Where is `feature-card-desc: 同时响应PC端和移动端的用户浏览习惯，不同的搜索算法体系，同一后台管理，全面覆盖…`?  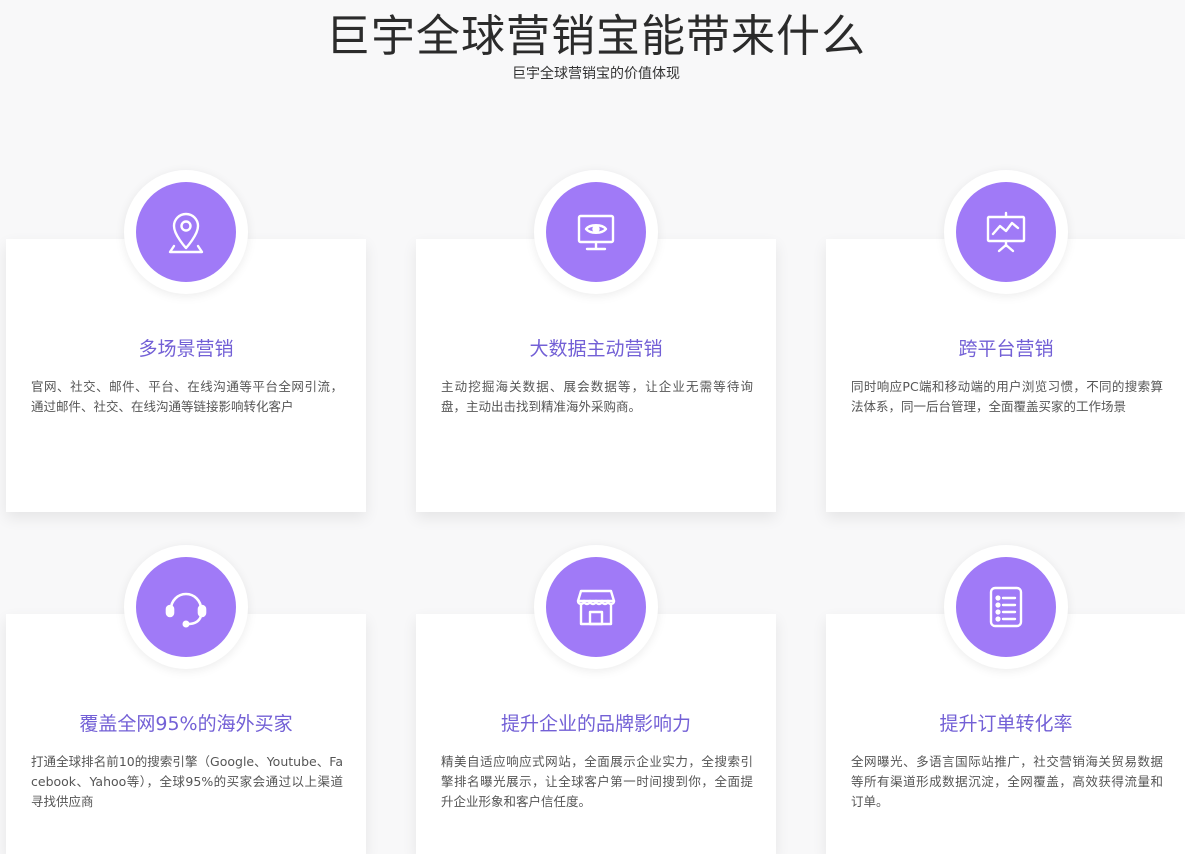 feature-card-desc: 同时响应PC端和移动端的用户浏览习惯，不同的搜索算法体系，同一后台管理，全面覆盖… is located at coordinates (1007, 396).